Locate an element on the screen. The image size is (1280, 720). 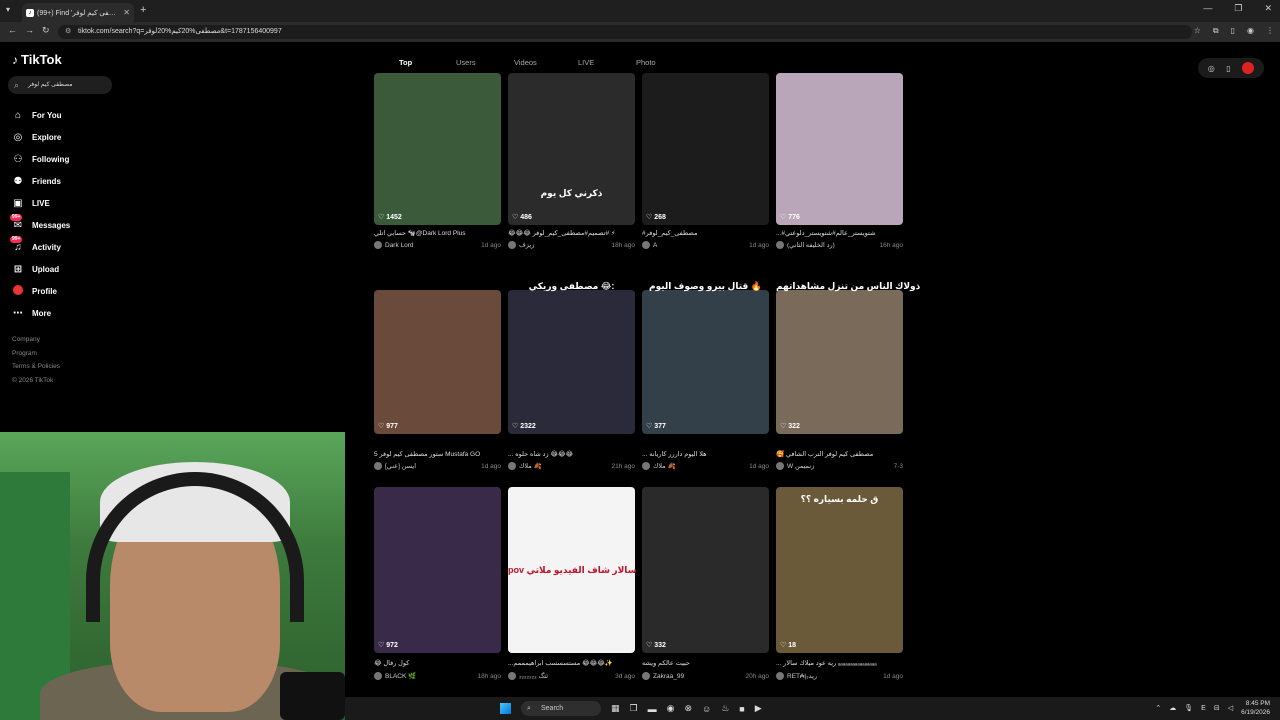
tab-search-icon: ▾ is located at coordinates (8, 9).